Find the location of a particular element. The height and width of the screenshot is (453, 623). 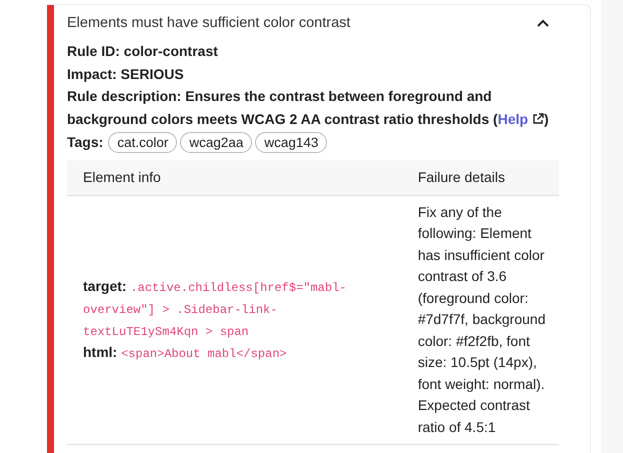

tags-label: Tags: is located at coordinates (85, 142).